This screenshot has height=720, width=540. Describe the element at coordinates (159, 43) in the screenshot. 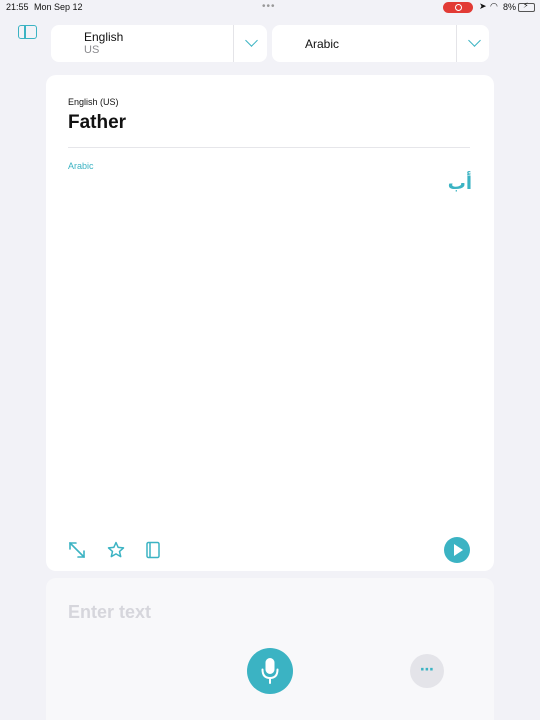

I see `source-language-selector: English US` at that location.